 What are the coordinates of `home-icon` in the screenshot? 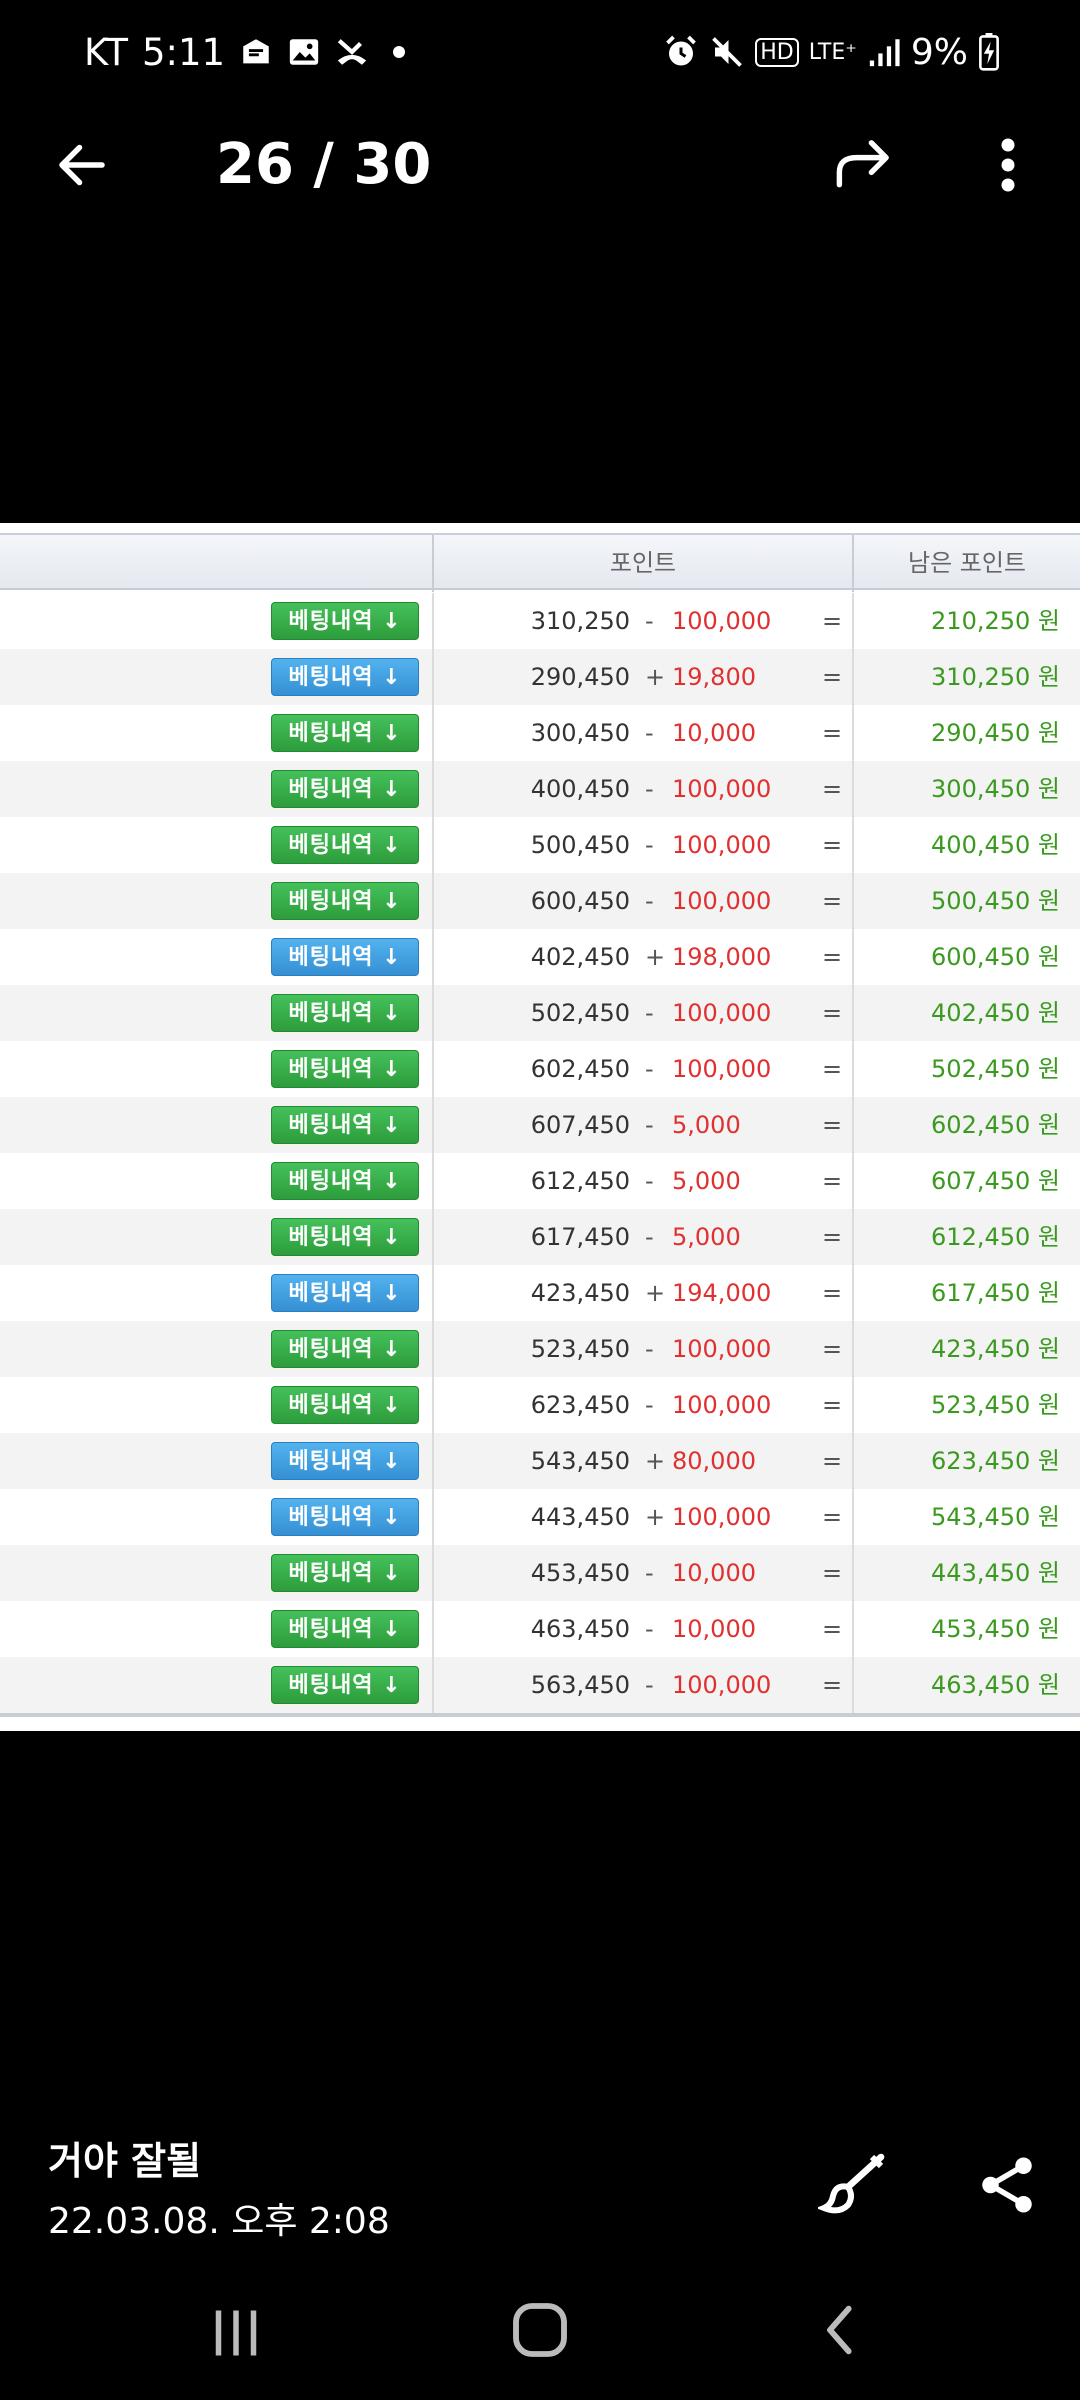 It's located at (540, 2330).